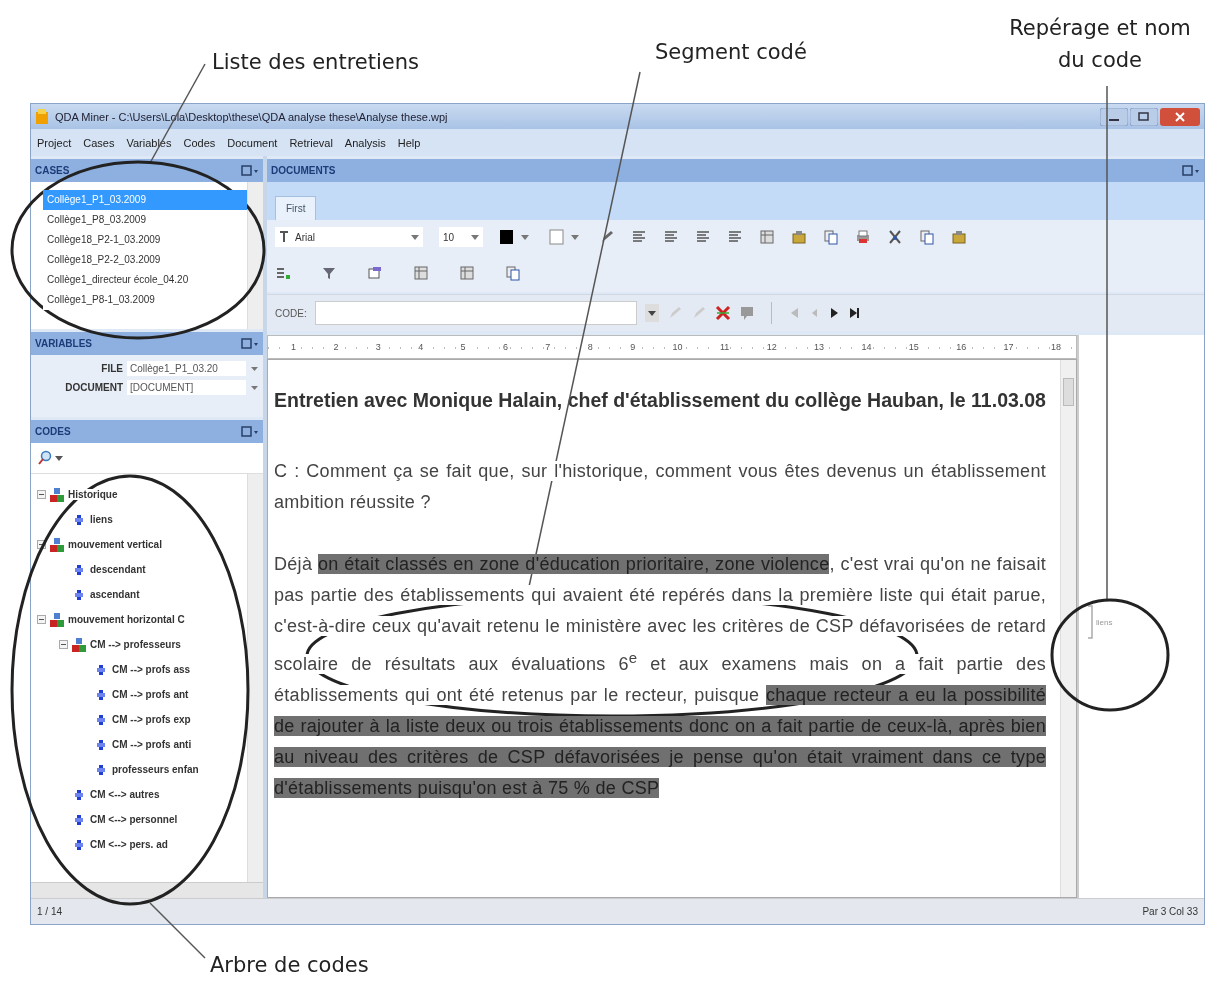  Describe the element at coordinates (1114, 116) in the screenshot. I see `minimize-button` at that location.